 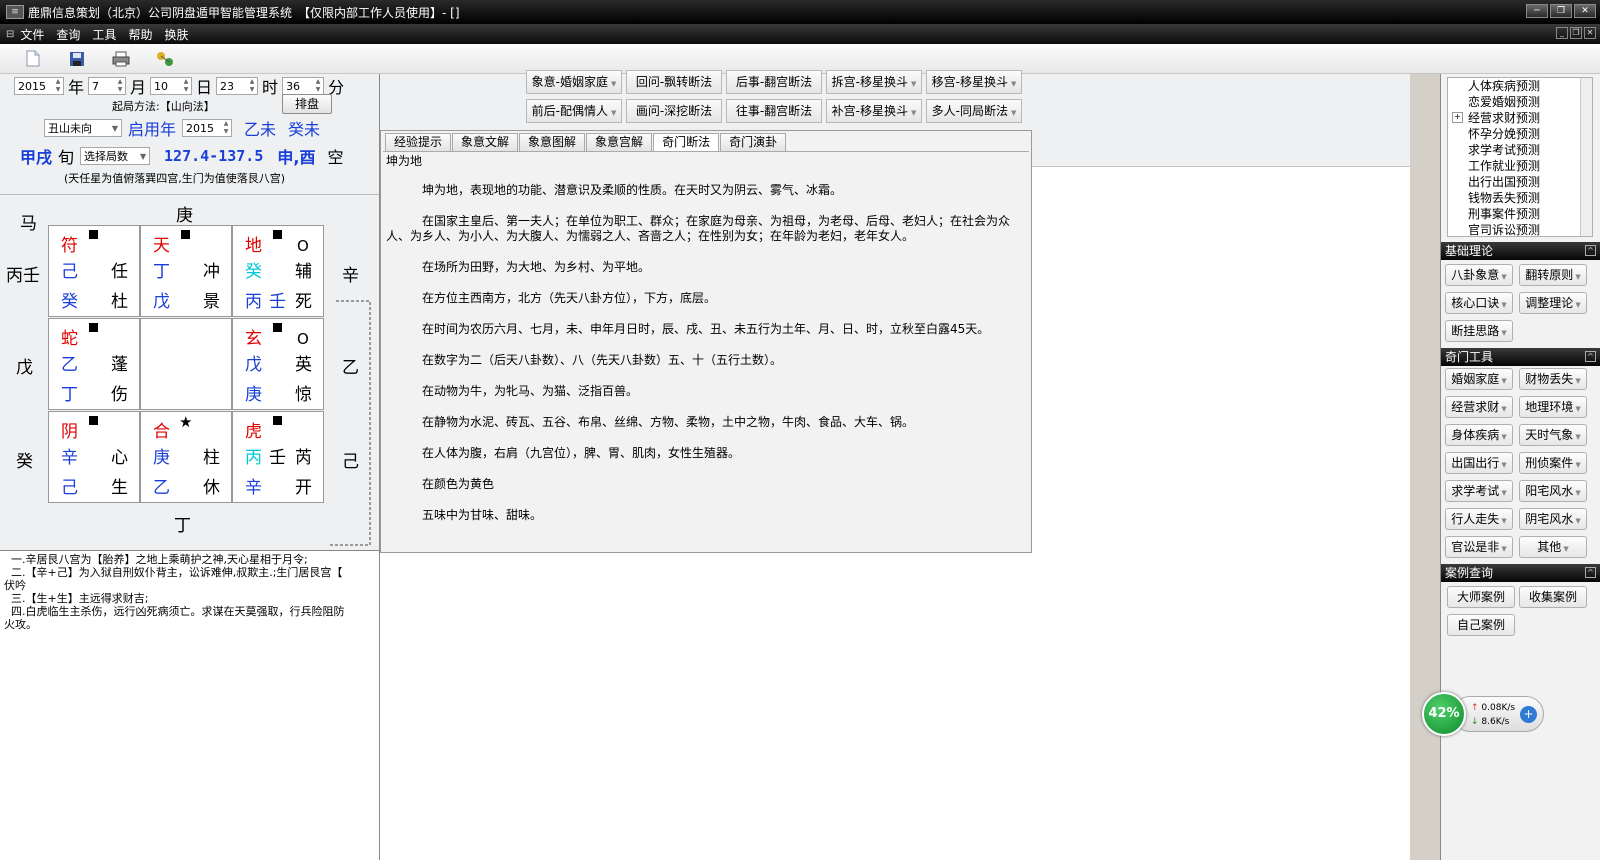 What do you see at coordinates (107, 86) in the screenshot?
I see `month-spin: 7 ▲ ▼` at bounding box center [107, 86].